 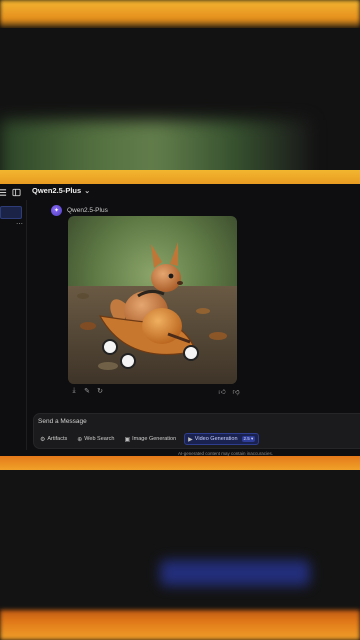 I want to click on artifacts-chip: ⚙ Artifacts, so click(x=53, y=439).